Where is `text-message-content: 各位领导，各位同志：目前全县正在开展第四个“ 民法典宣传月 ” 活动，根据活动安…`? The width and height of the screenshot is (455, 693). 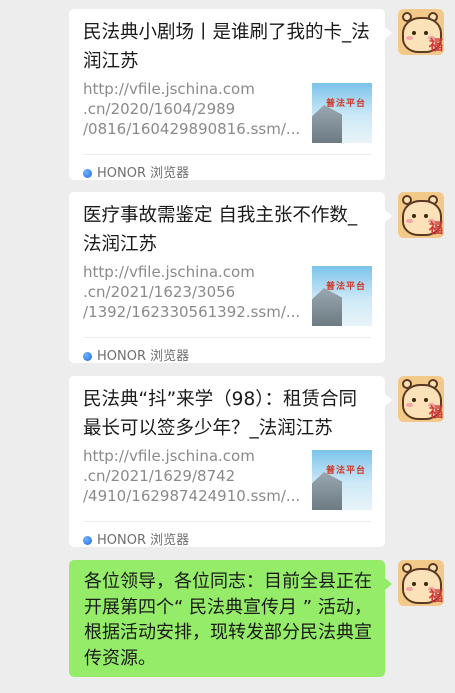
text-message-content: 各位领导，各位同志：目前全县正在开展第四个“ 民法典宣传月 ” 活动，根据活动安… is located at coordinates (228, 620).